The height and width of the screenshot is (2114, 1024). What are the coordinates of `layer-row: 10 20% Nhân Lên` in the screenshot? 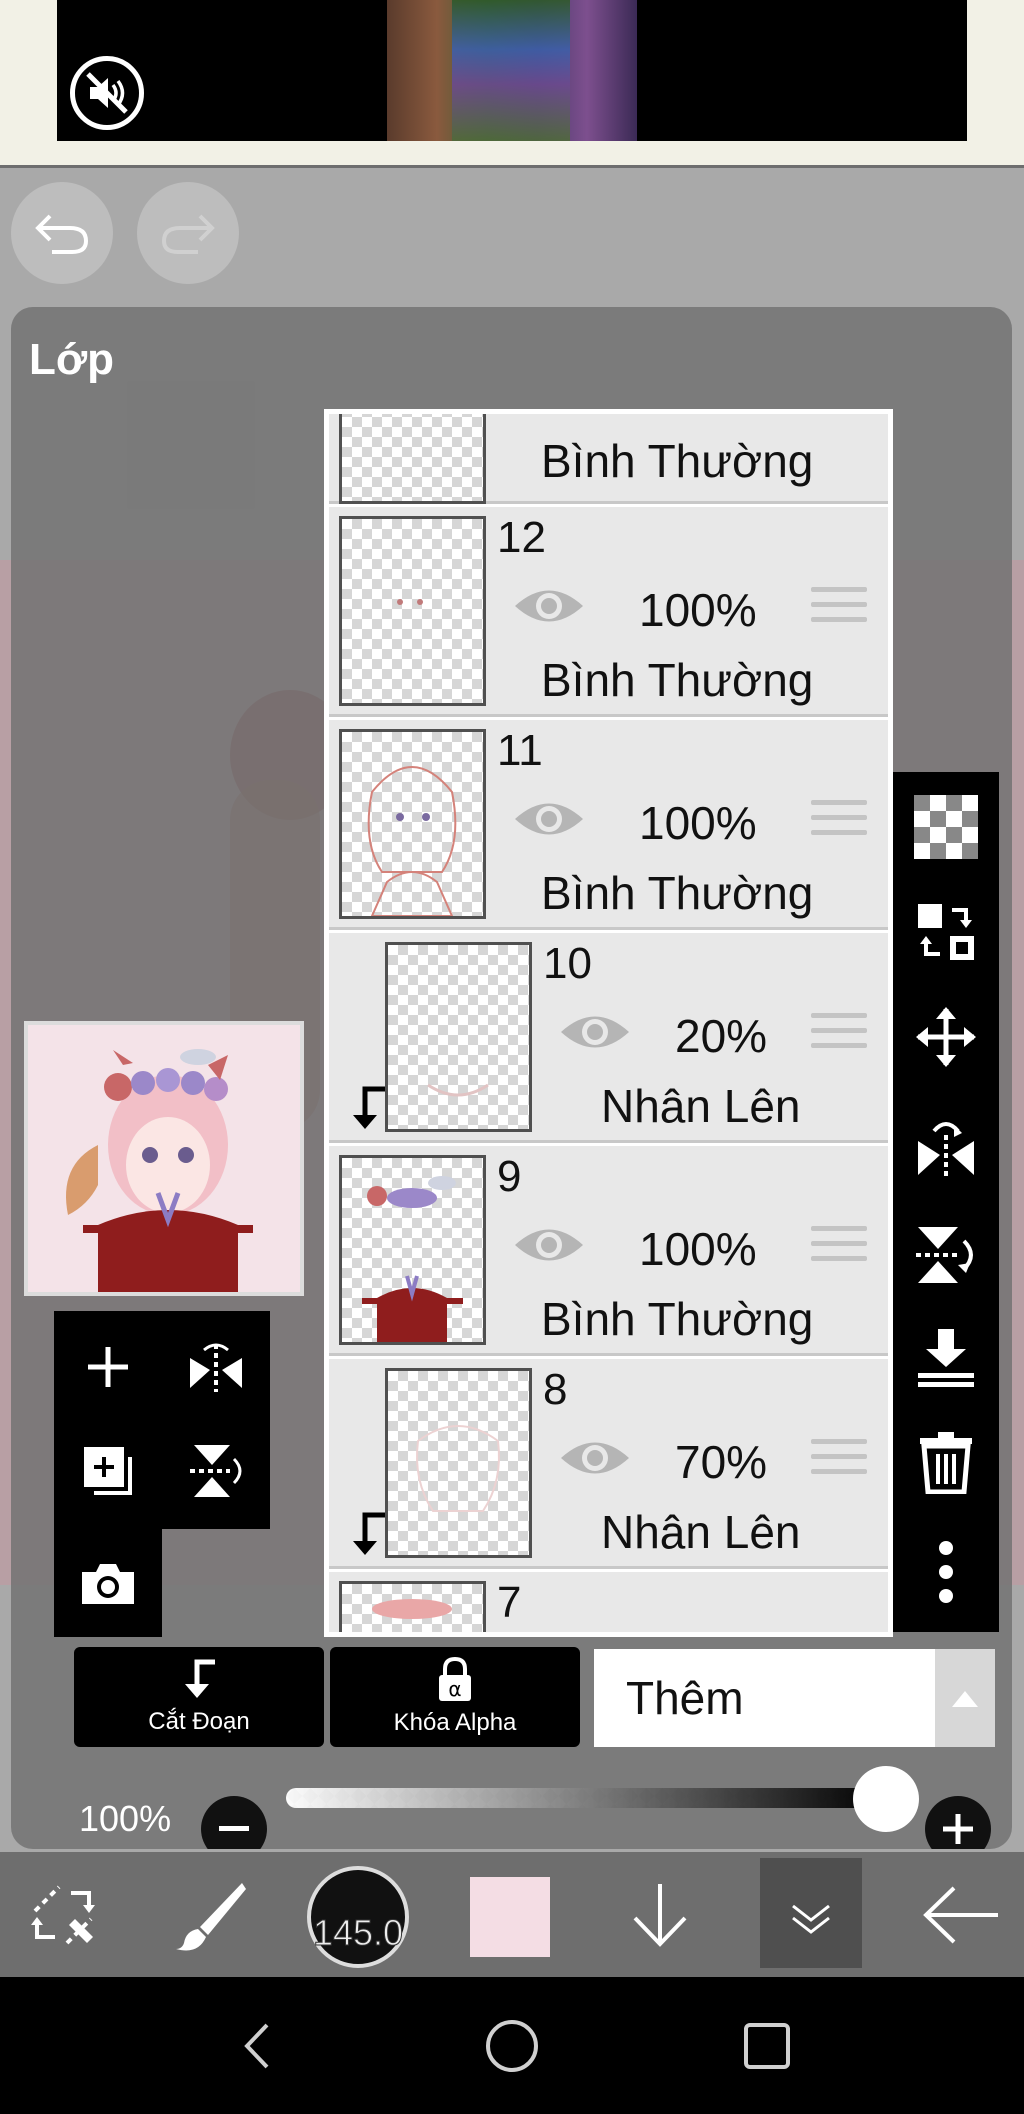 It's located at (608, 1038).